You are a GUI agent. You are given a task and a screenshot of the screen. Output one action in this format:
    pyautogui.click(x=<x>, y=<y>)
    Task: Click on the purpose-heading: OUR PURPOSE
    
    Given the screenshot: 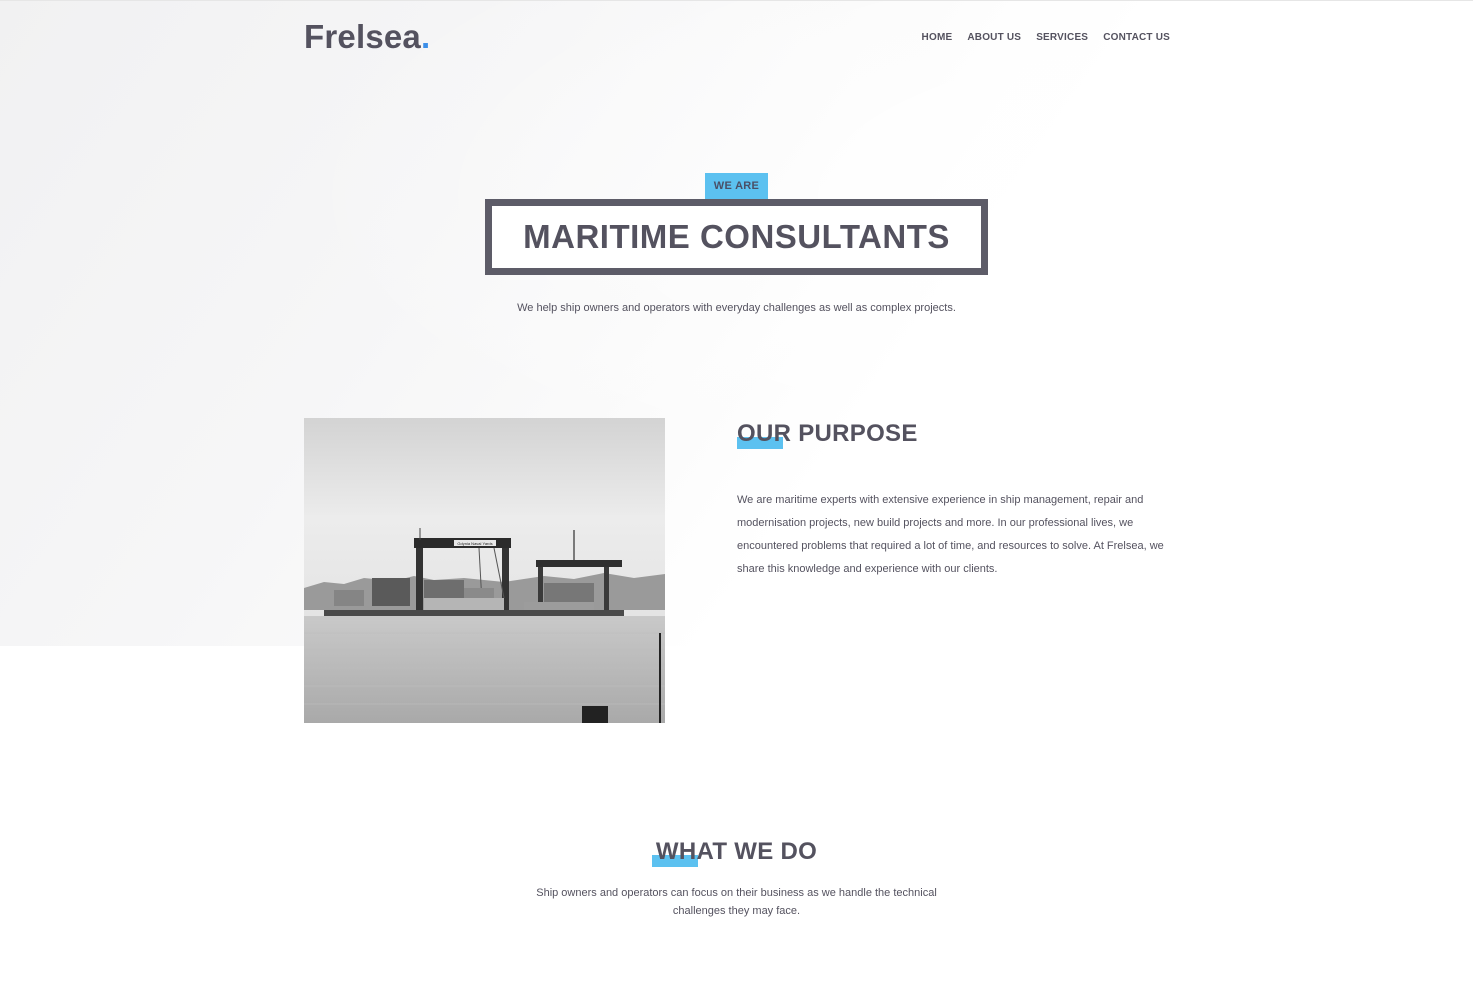 What is the action you would take?
    pyautogui.click(x=827, y=433)
    